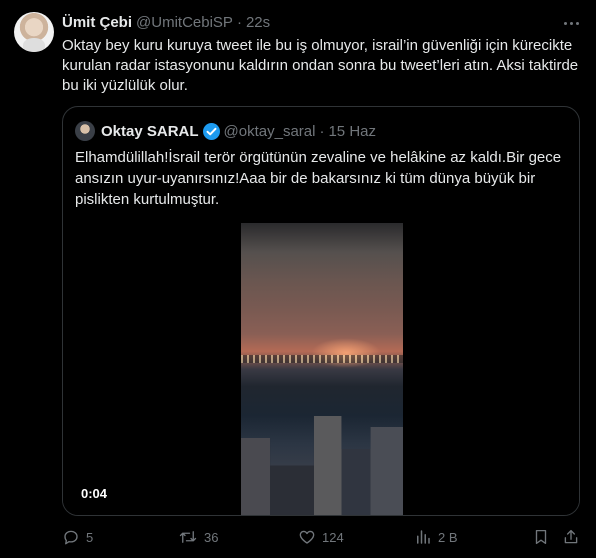  I want to click on author-name: Ümit Çebi, so click(97, 22).